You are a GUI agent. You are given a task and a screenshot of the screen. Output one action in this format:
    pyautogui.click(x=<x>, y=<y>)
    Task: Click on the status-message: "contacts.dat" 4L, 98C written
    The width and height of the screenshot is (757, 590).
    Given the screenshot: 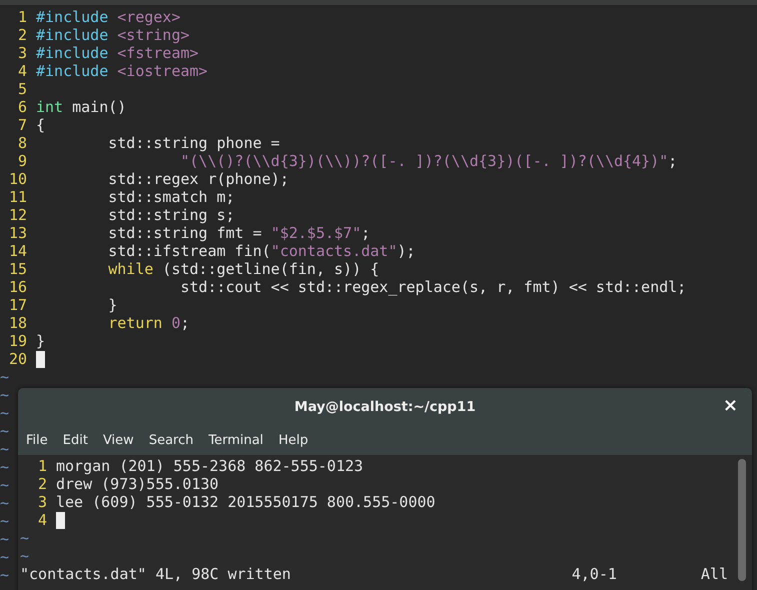 What is the action you would take?
    pyautogui.click(x=155, y=574)
    